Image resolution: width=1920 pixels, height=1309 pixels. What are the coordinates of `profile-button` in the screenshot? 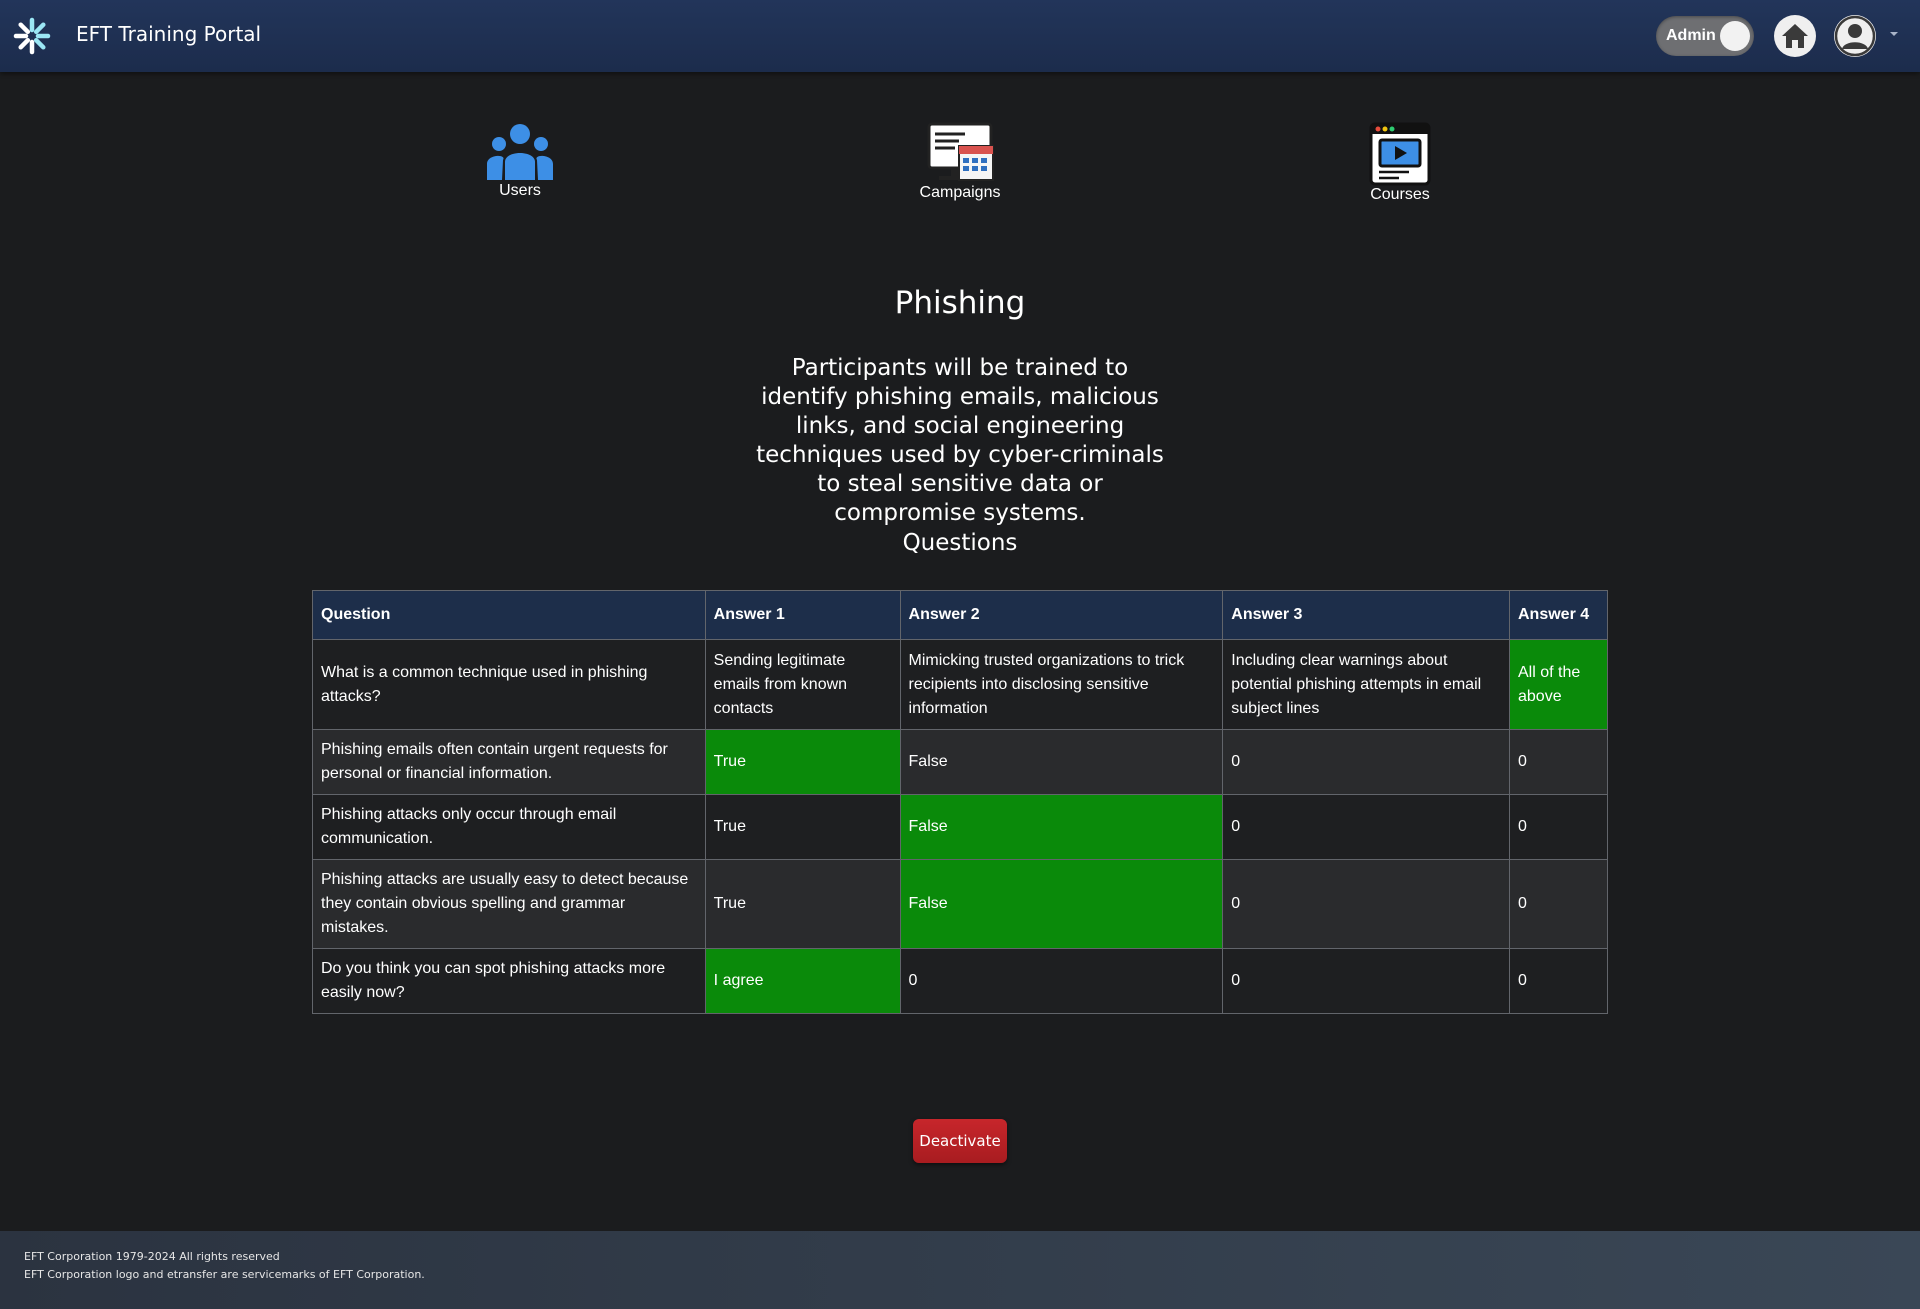 It's located at (1855, 36).